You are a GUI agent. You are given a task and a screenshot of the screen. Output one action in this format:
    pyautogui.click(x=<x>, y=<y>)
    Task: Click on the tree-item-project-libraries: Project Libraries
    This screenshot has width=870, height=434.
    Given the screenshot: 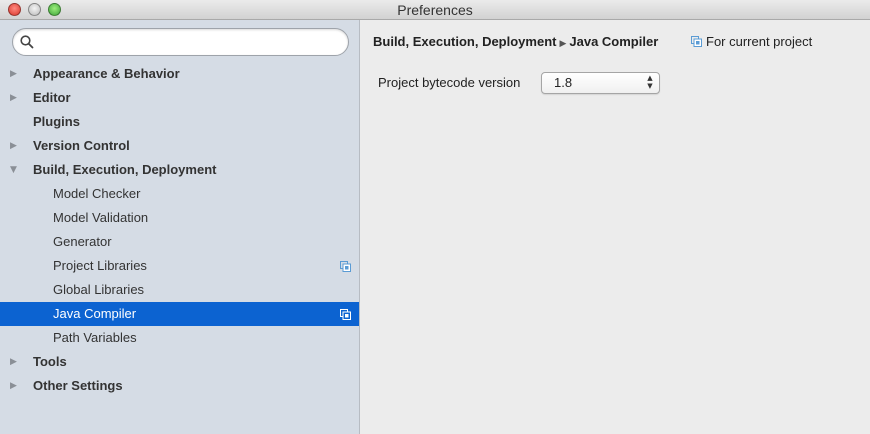 What is the action you would take?
    pyautogui.click(x=179, y=266)
    